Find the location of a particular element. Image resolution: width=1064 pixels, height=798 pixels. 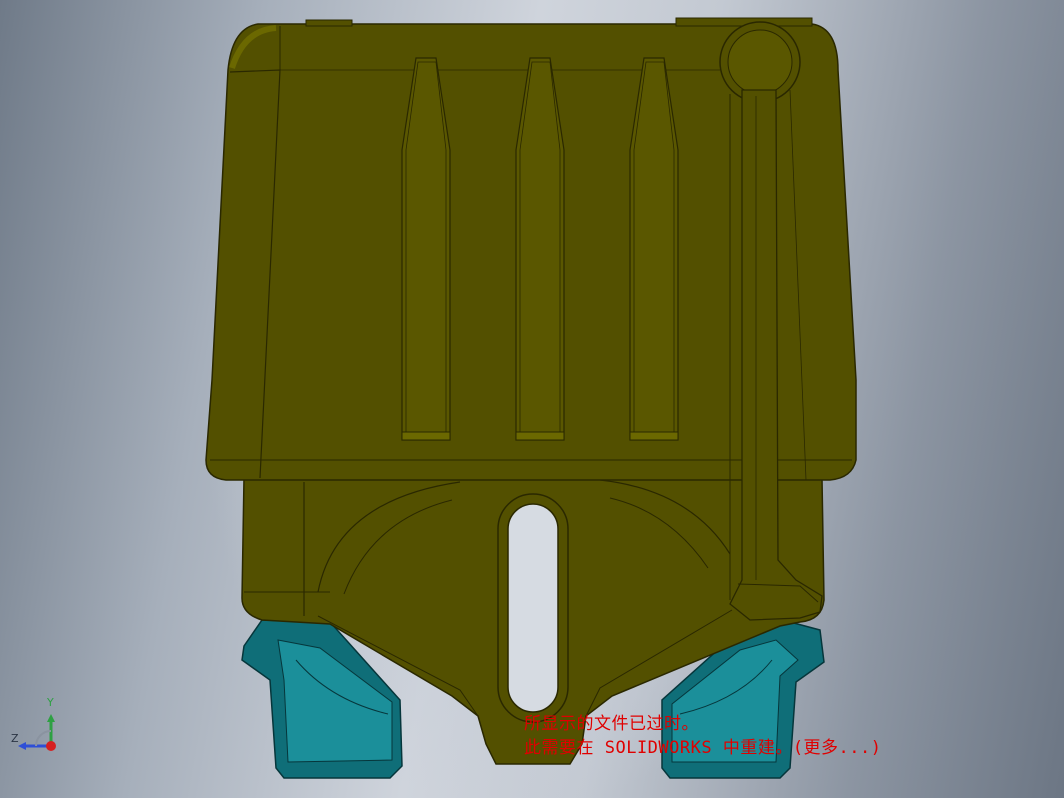

z-axis-label: Z is located at coordinates (15, 738).